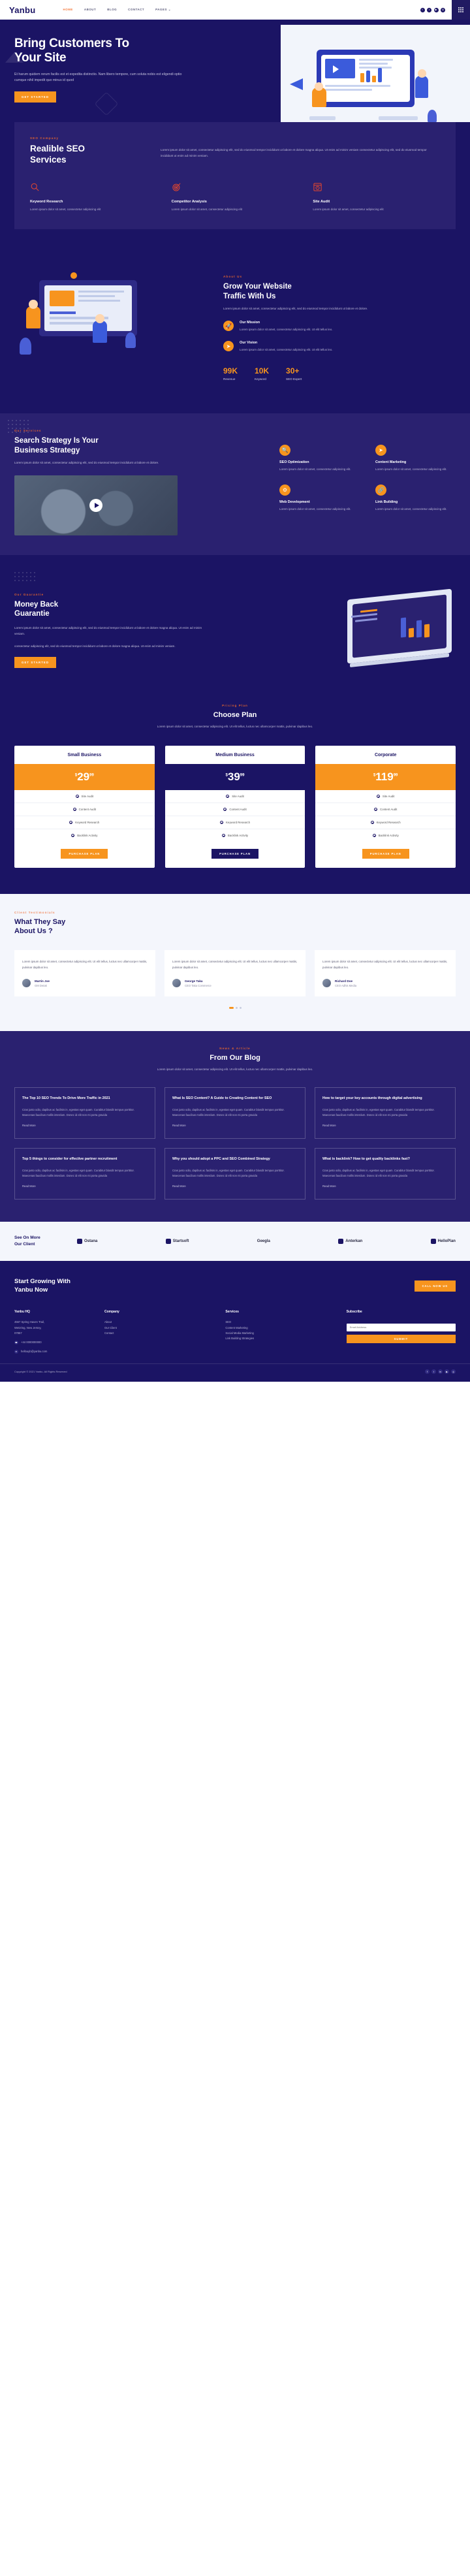 Image resolution: width=470 pixels, height=2576 pixels. I want to click on footer-link-seo: SEO, so click(279, 1323).